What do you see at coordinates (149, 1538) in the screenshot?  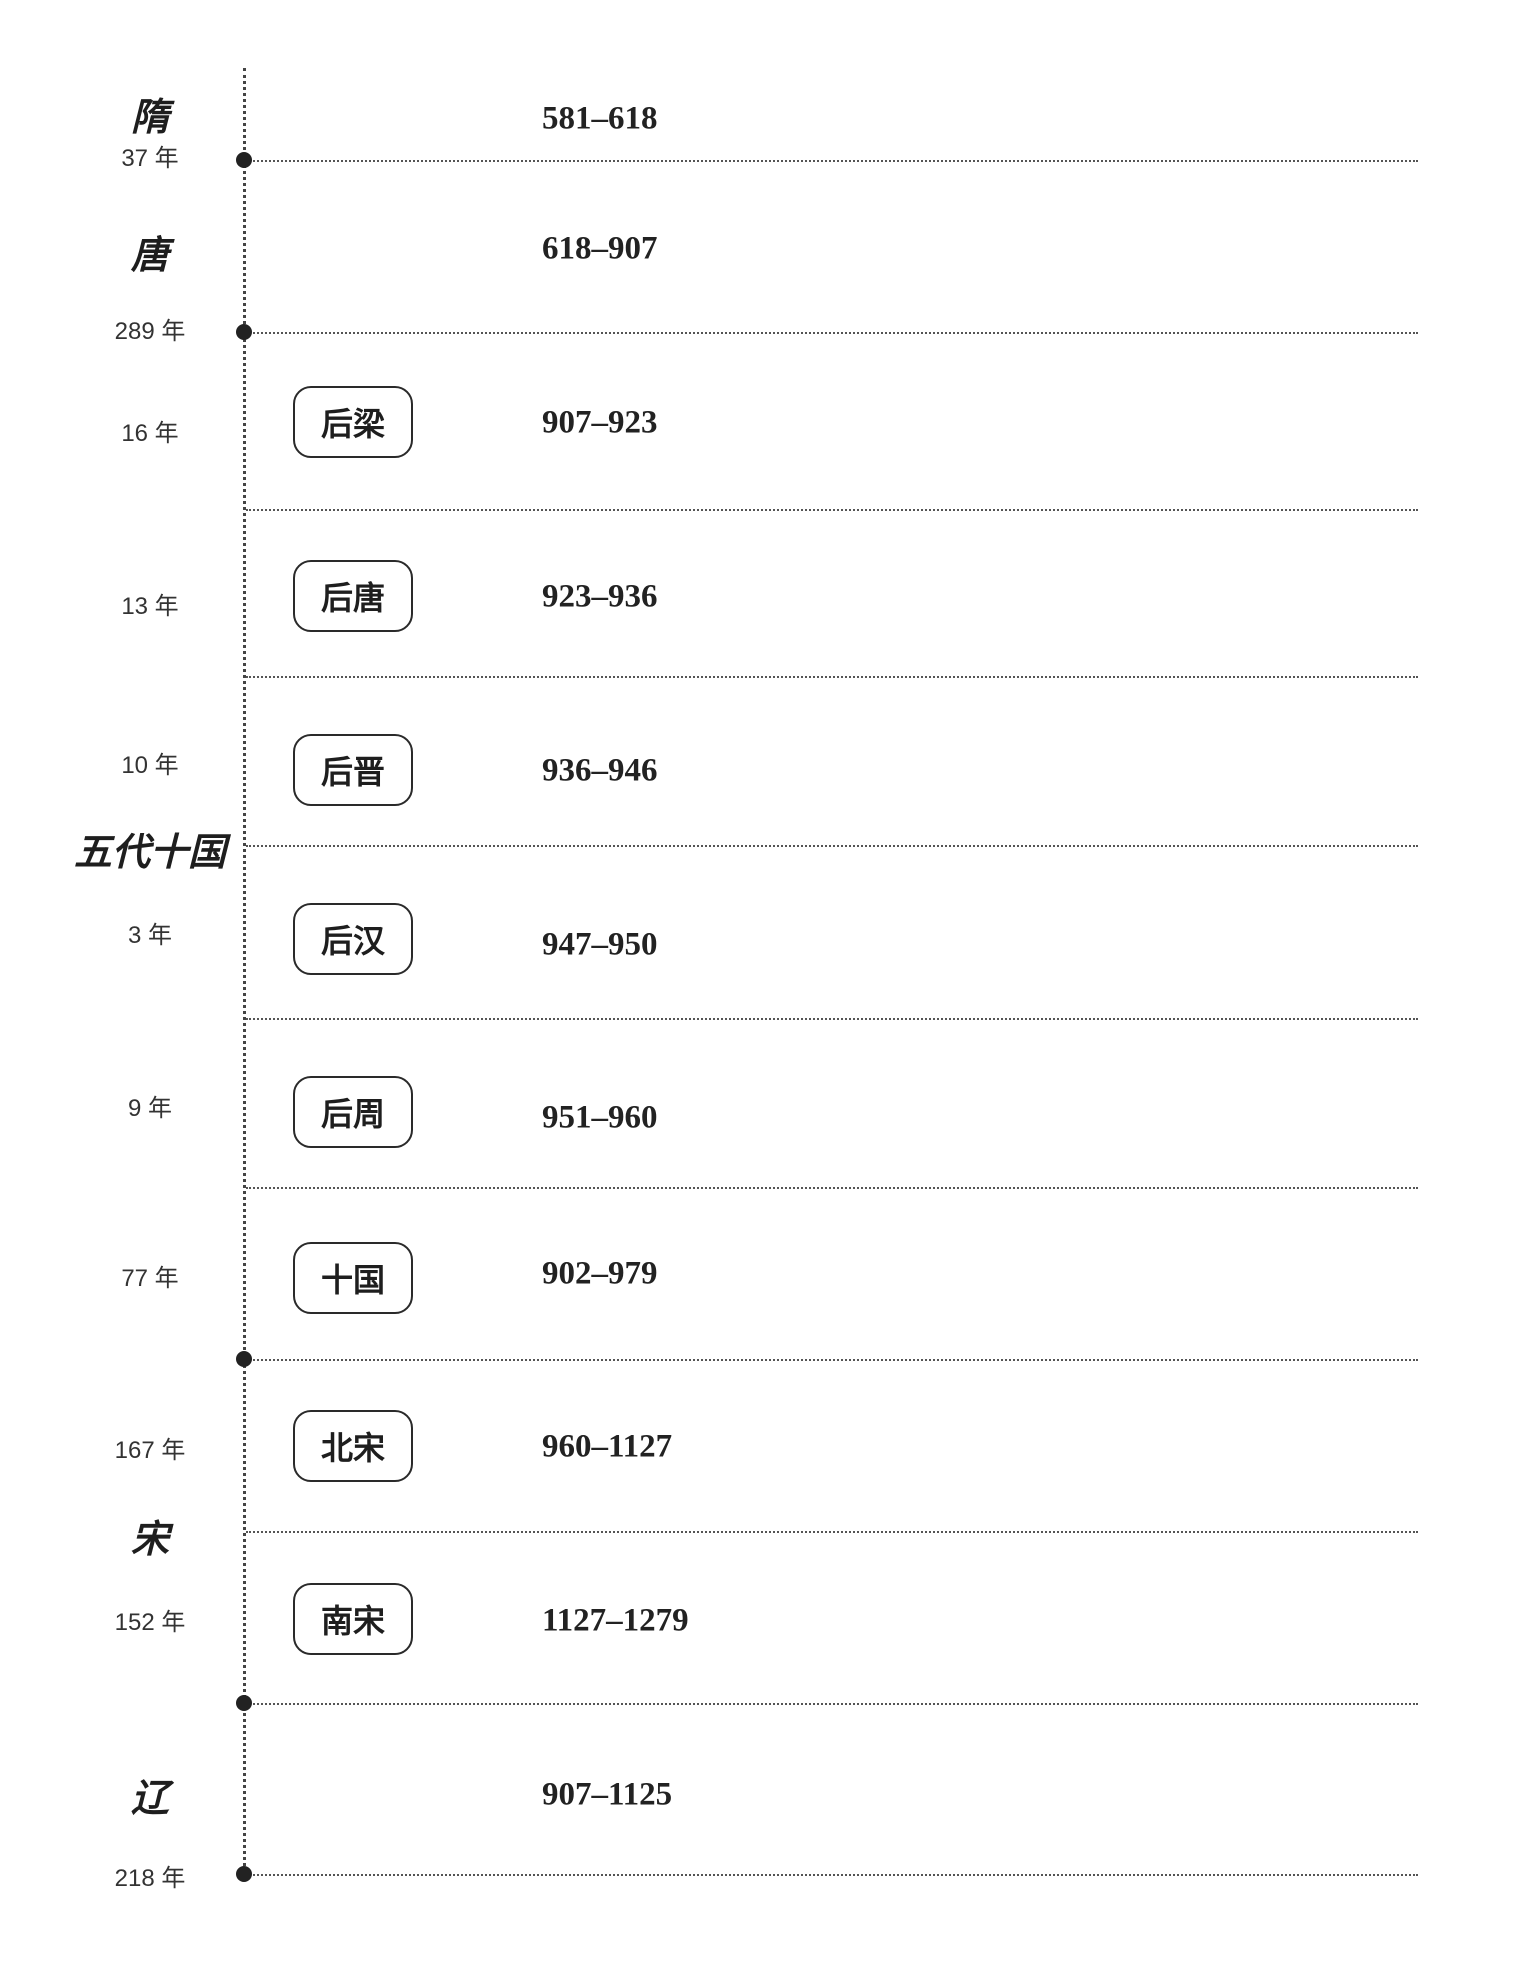 I see `dynasty-song: 宋` at bounding box center [149, 1538].